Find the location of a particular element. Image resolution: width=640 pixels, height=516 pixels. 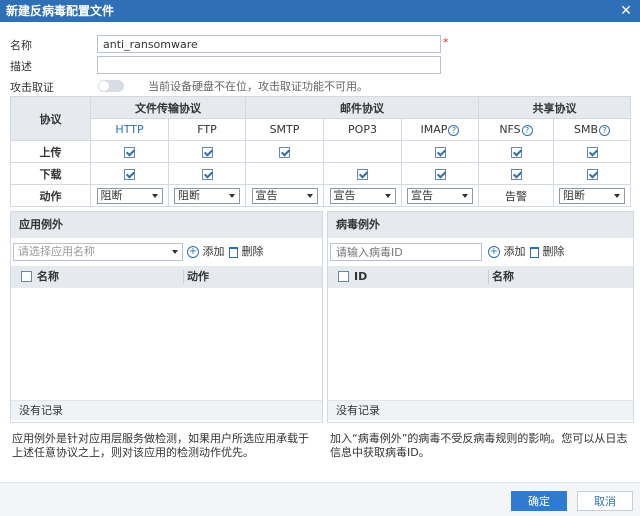

app-select-all-checkbox is located at coordinates (26, 276).